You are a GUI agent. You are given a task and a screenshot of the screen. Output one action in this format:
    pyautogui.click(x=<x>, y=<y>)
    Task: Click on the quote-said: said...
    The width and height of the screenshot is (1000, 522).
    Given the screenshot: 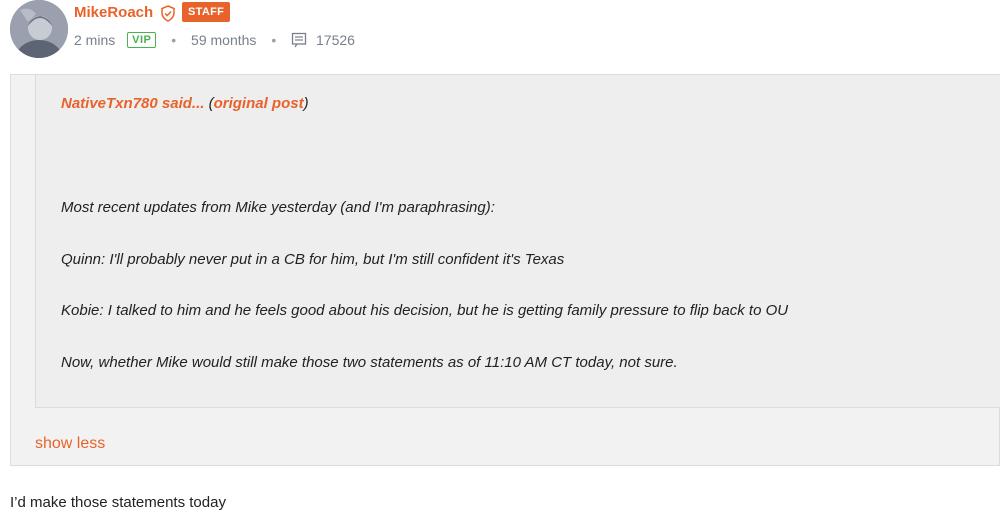 What is the action you would take?
    pyautogui.click(x=181, y=103)
    